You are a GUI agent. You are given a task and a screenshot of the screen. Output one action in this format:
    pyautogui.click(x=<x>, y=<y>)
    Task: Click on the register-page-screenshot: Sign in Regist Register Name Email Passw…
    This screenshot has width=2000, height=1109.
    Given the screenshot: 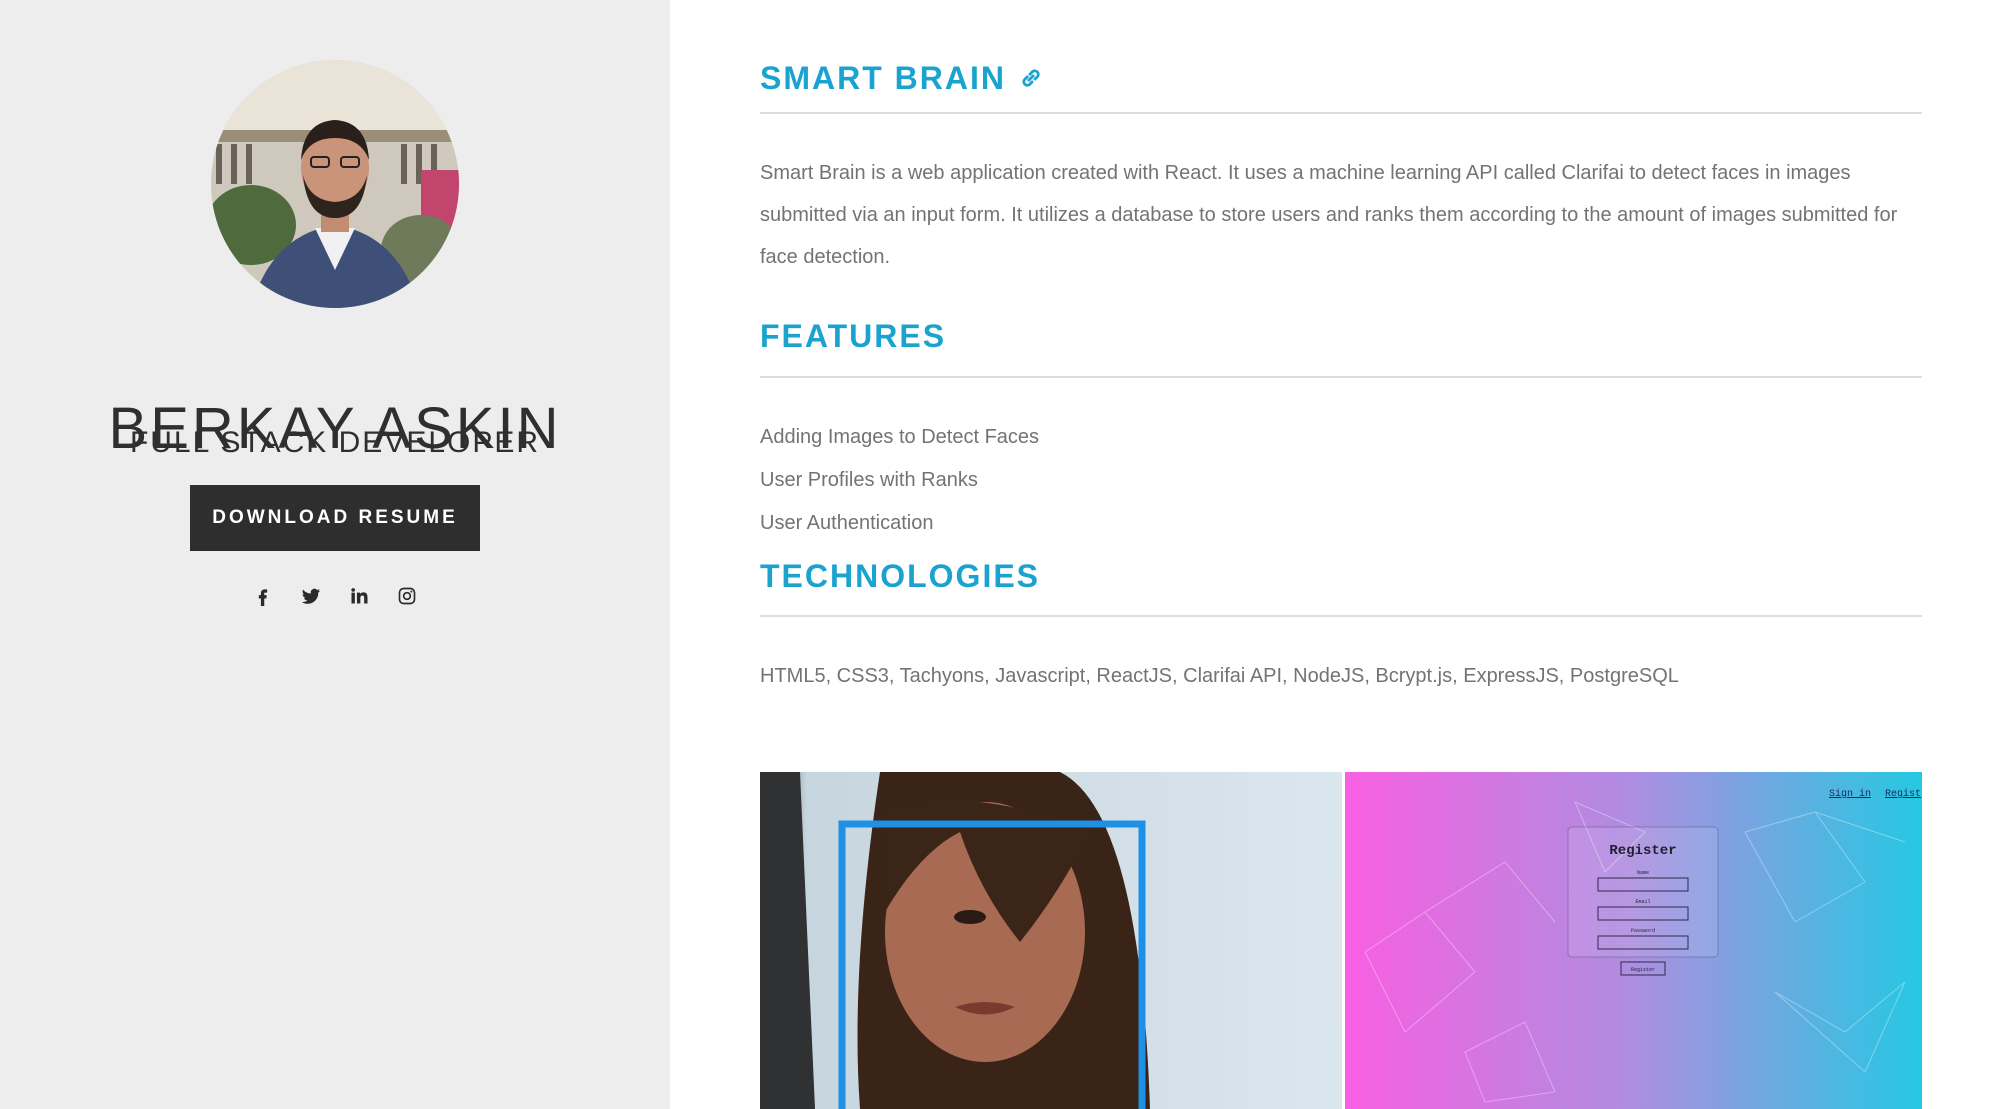 What is the action you would take?
    pyautogui.click(x=1633, y=940)
    